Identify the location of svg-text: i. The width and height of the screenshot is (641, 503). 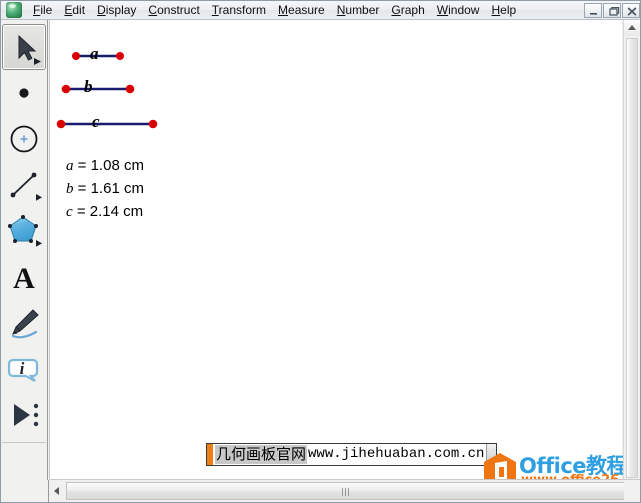
(22, 368).